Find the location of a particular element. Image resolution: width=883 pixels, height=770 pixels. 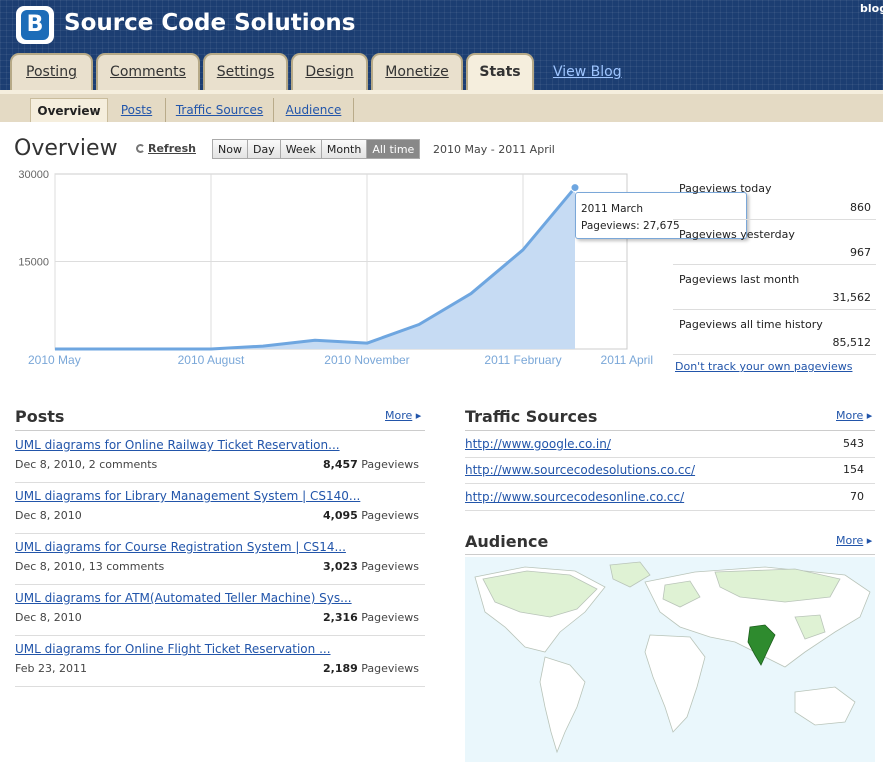

tab-posting: Posting is located at coordinates (51, 71).